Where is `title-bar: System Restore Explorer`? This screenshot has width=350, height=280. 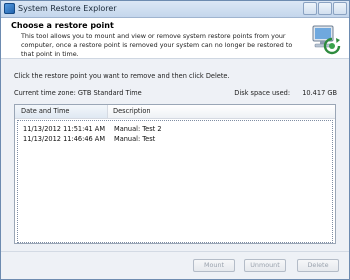
title-bar: System Restore Explorer is located at coordinates (175, 9).